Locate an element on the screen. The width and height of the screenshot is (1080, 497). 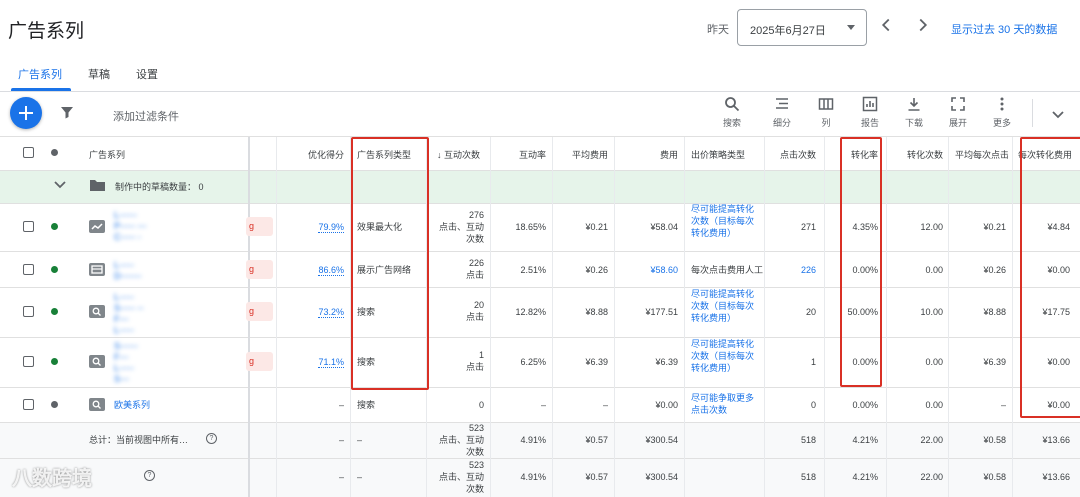
clicks: 20 is located at coordinates (810, 312).